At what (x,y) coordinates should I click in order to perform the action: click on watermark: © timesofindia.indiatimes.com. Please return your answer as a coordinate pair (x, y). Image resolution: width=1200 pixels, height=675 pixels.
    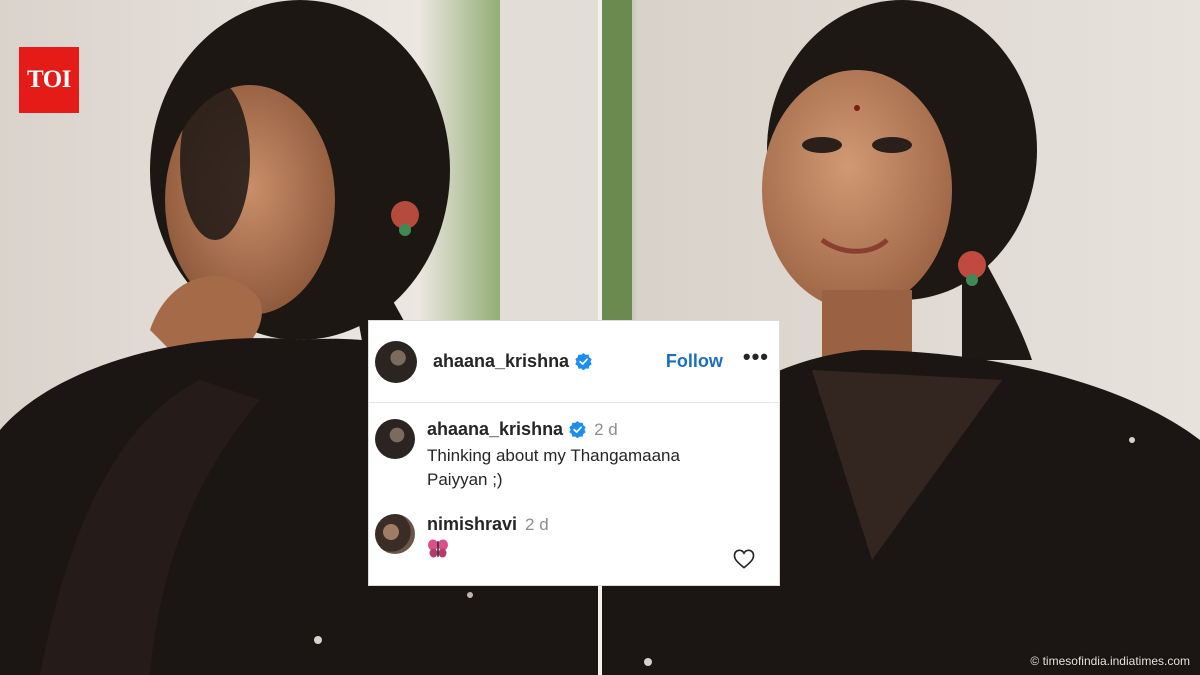
    Looking at the image, I should click on (1110, 661).